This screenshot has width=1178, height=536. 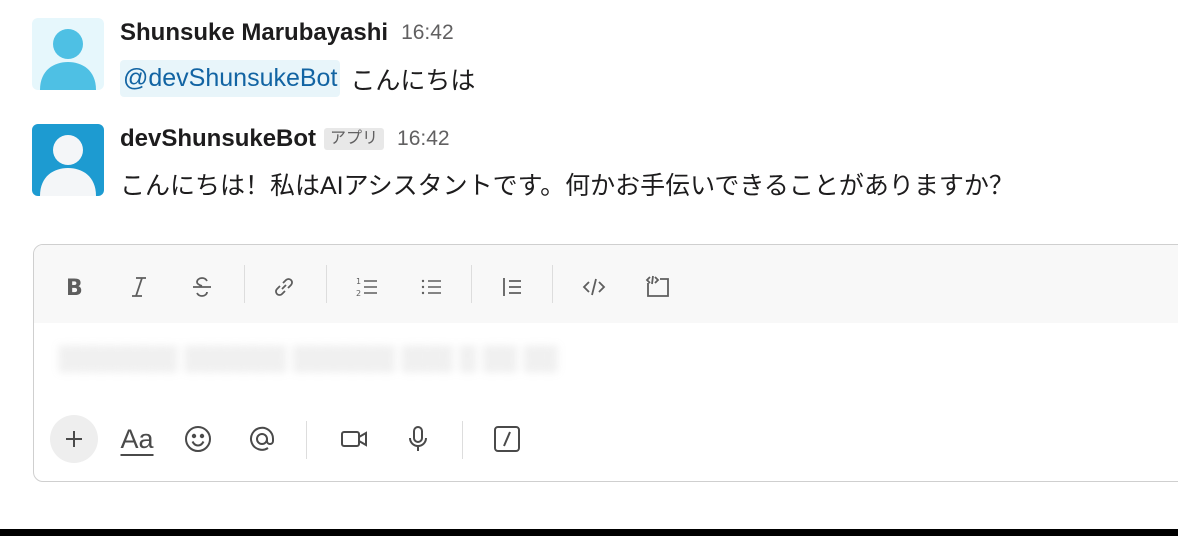 What do you see at coordinates (567, 186) in the screenshot?
I see `message-body: こんにちは！私はAIアシスタントです。何かお手伝いできることがありますか？` at bounding box center [567, 186].